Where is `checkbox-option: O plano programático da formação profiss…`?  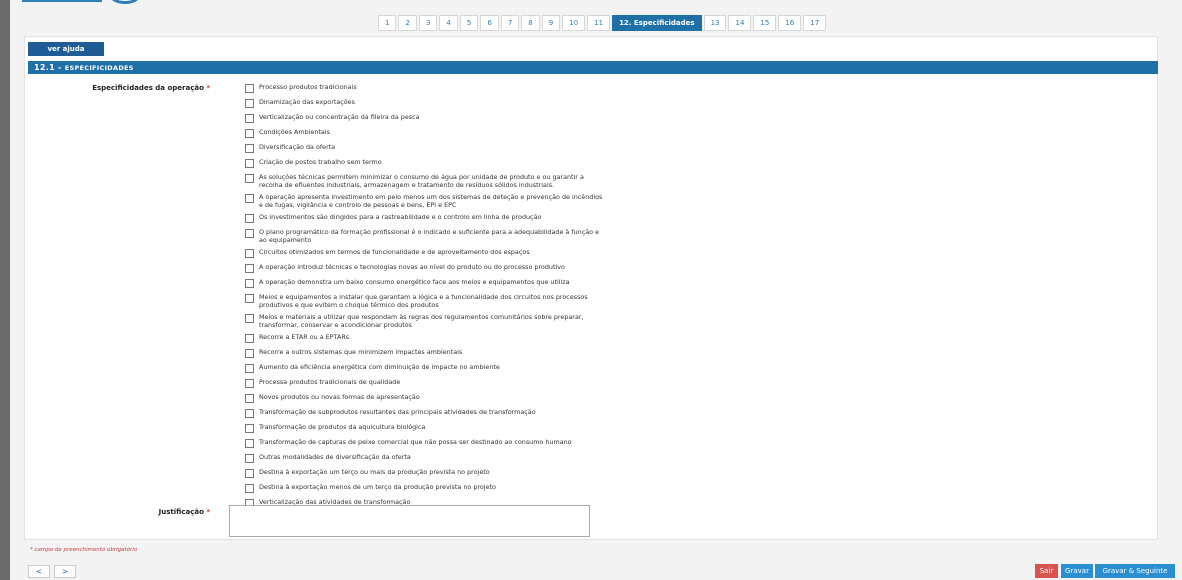
checkbox-option: O plano programático da formação profiss… is located at coordinates (425, 236).